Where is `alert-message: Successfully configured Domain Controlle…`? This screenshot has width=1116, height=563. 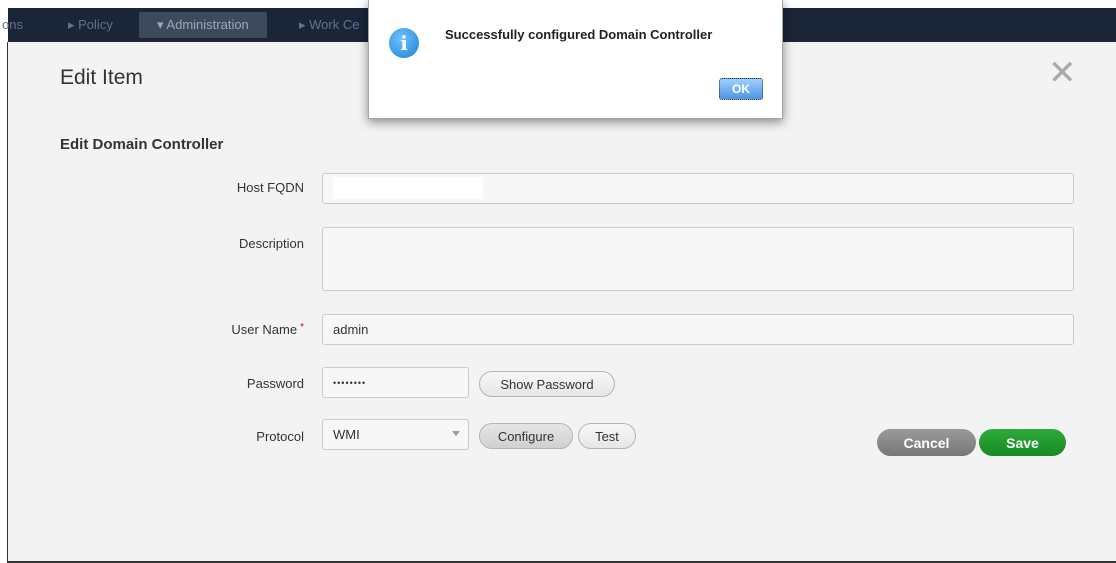
alert-message: Successfully configured Domain Controlle… is located at coordinates (579, 34).